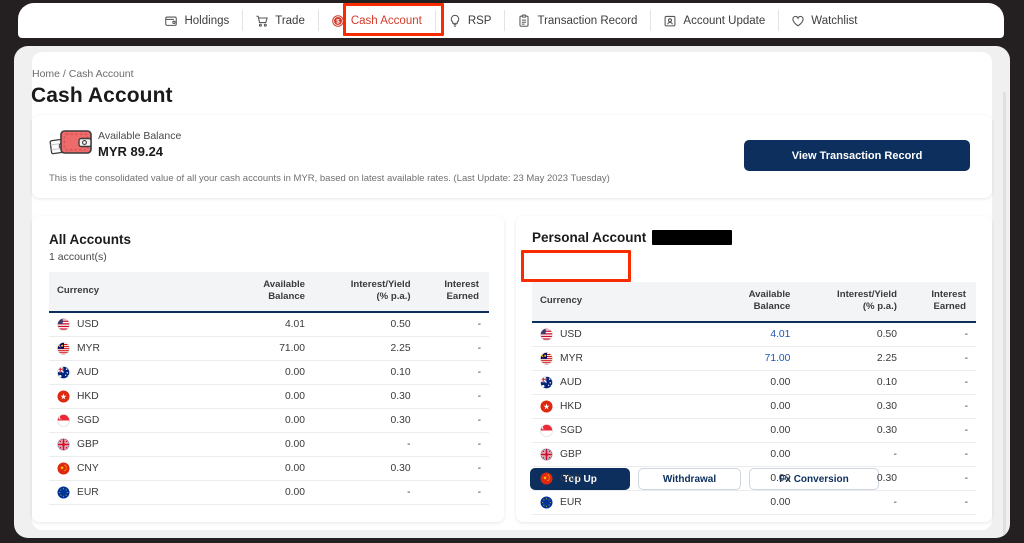  Describe the element at coordinates (577, 20) in the screenshot. I see `nav-item-transaction-record: Transaction Record` at that location.